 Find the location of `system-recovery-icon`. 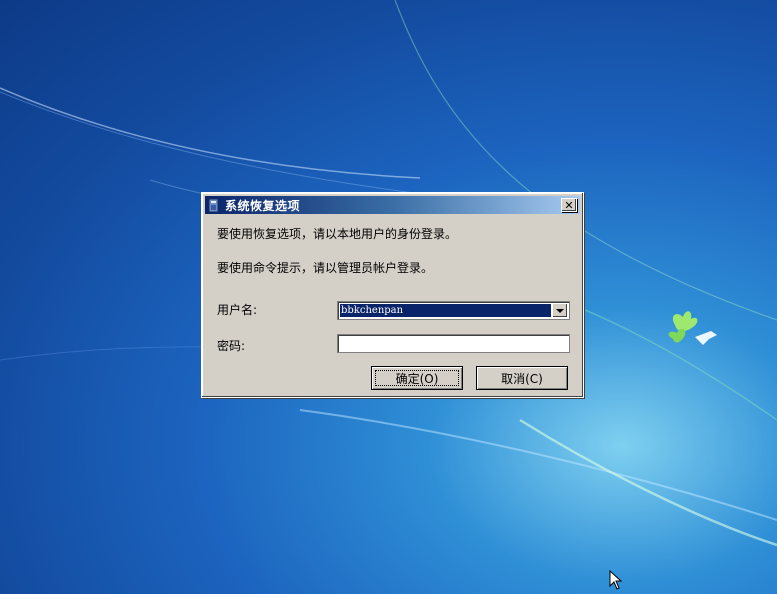

system-recovery-icon is located at coordinates (213, 205).